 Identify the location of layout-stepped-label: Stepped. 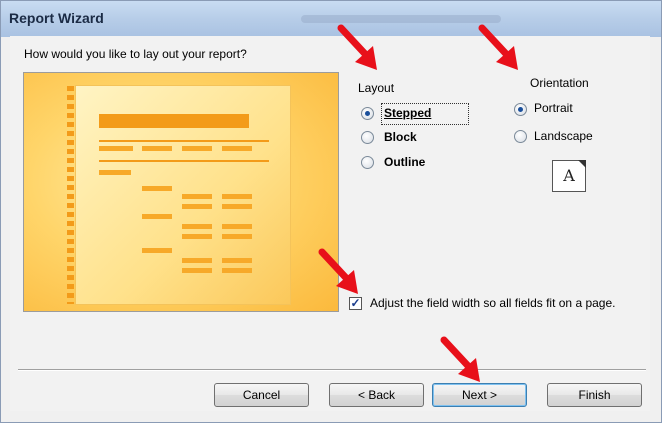
(407, 113).